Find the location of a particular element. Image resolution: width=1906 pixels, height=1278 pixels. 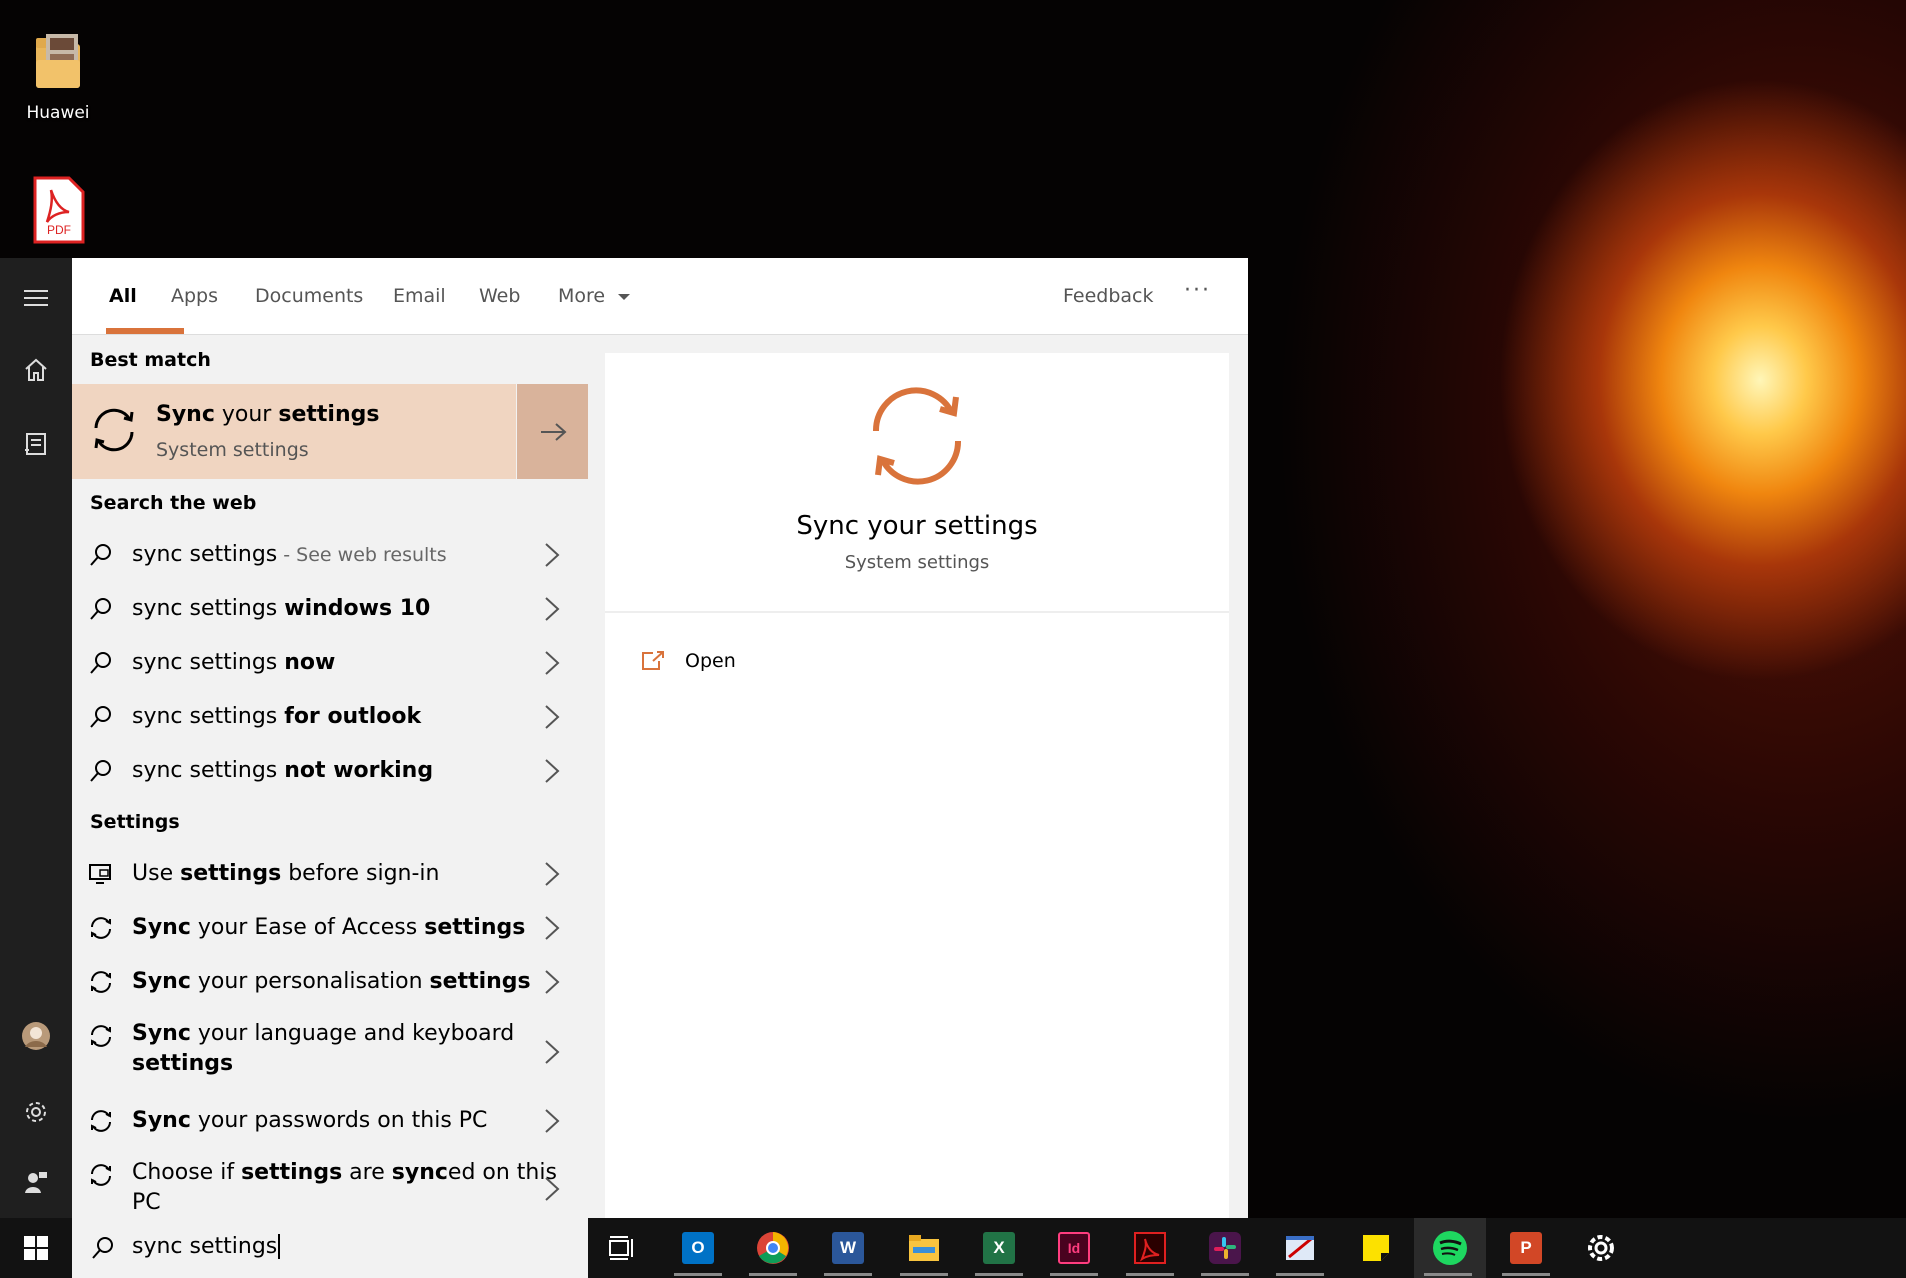

monitor-settings-icon is located at coordinates (100, 874).